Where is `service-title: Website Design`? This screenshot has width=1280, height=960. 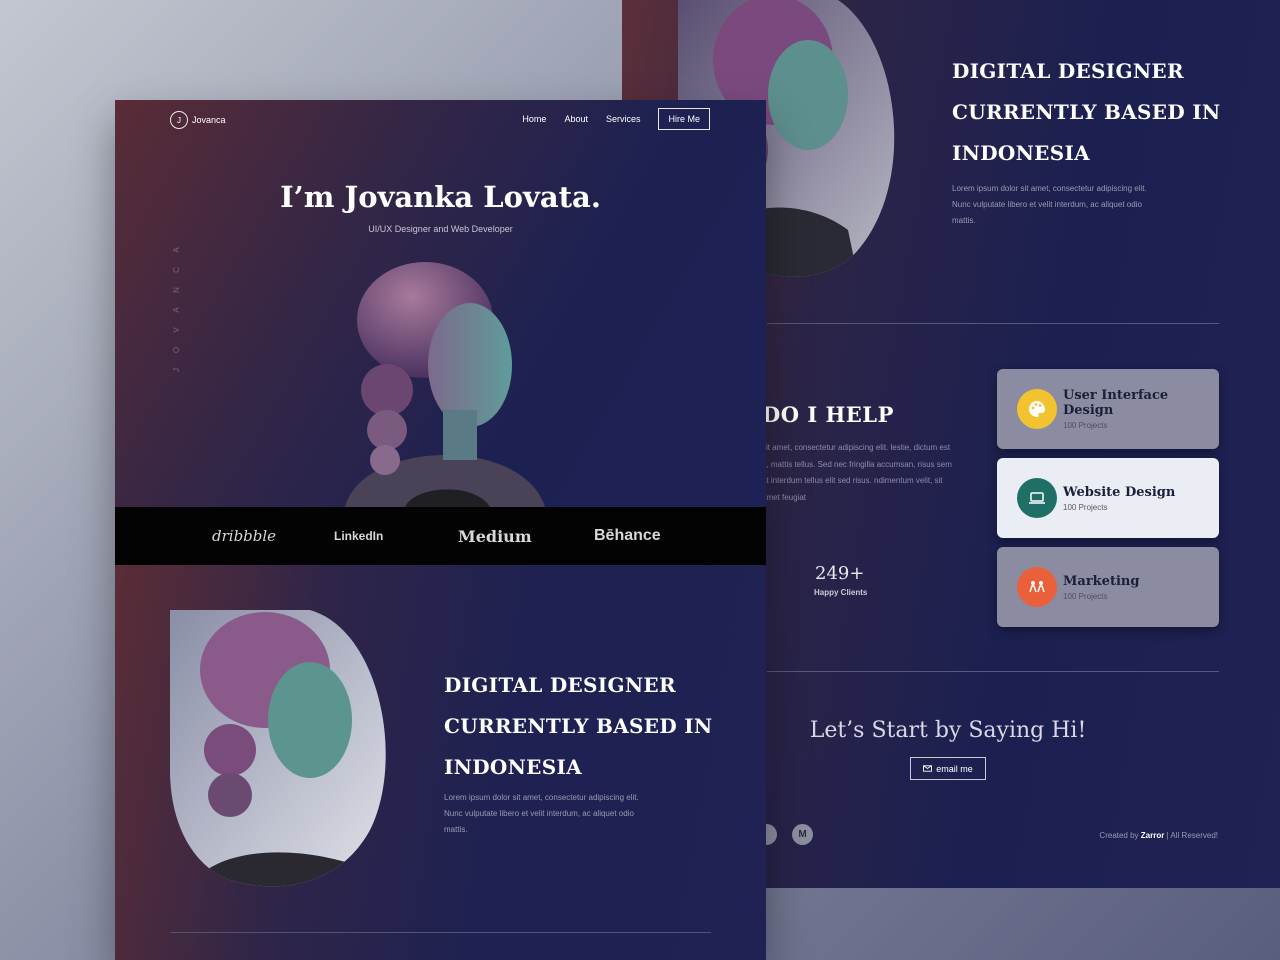 service-title: Website Design is located at coordinates (1119, 492).